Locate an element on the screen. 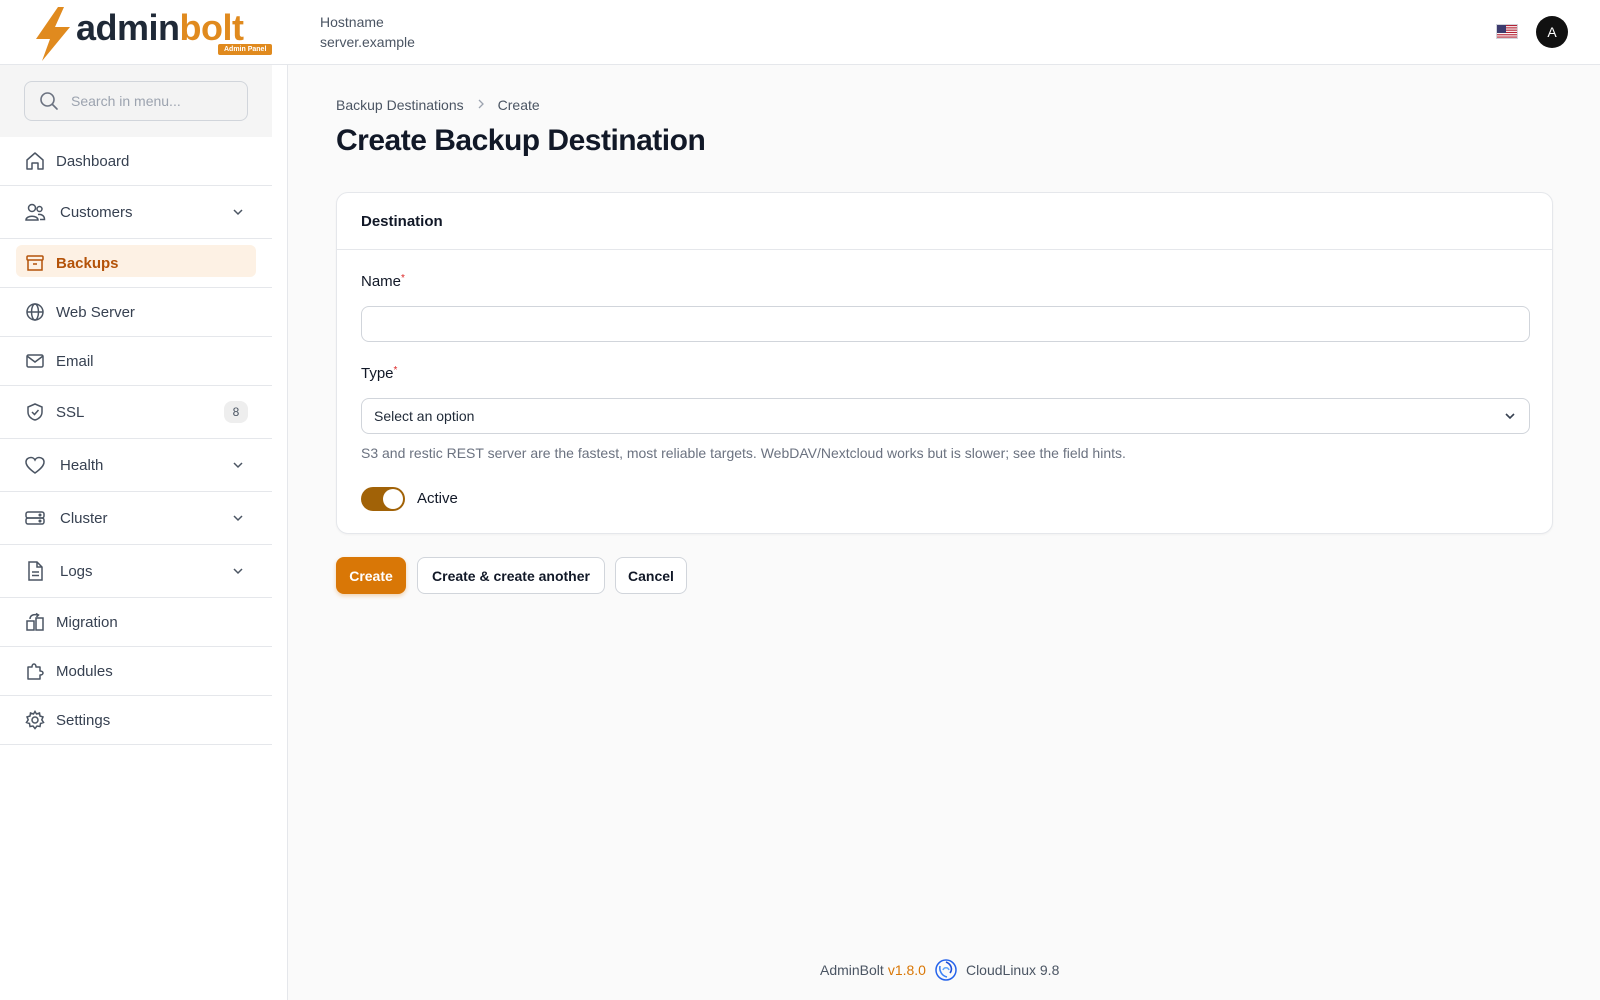  sidebar-item-label: SSL is located at coordinates (70, 412).